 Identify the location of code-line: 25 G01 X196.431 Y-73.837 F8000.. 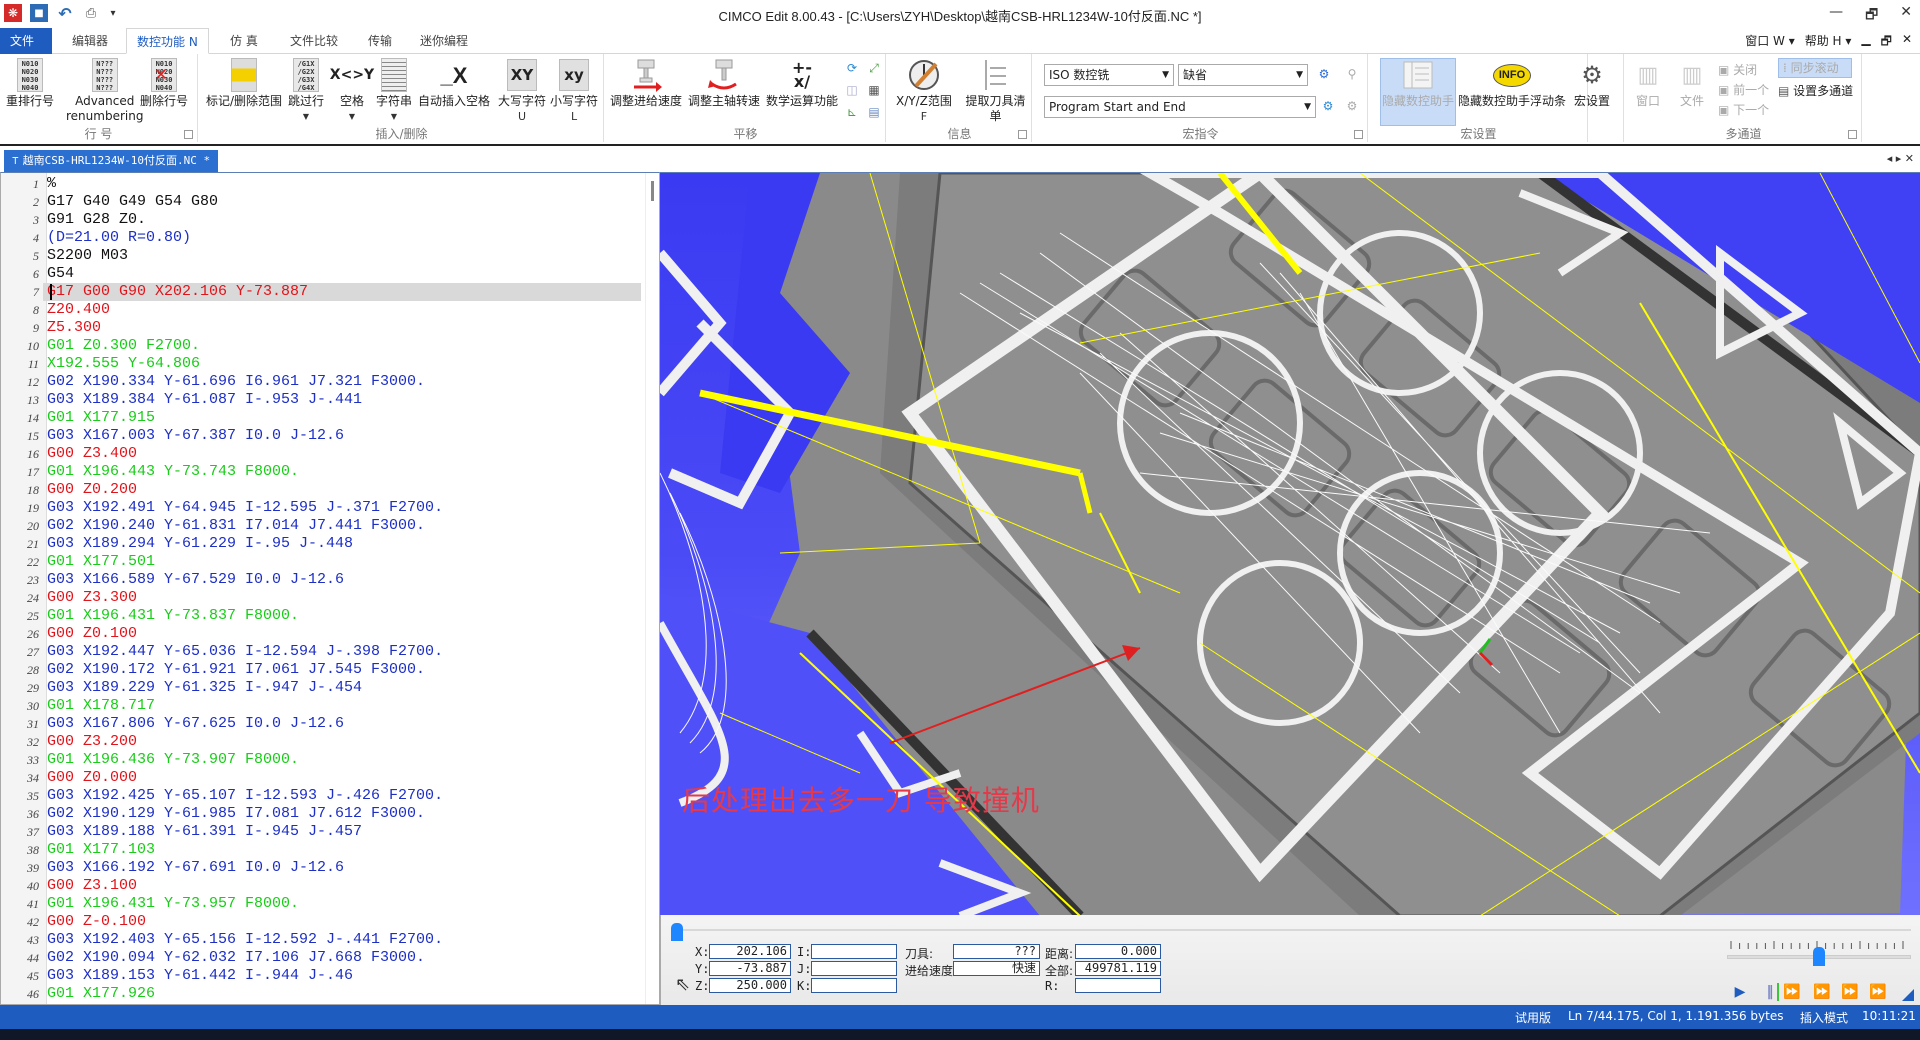
(321, 616).